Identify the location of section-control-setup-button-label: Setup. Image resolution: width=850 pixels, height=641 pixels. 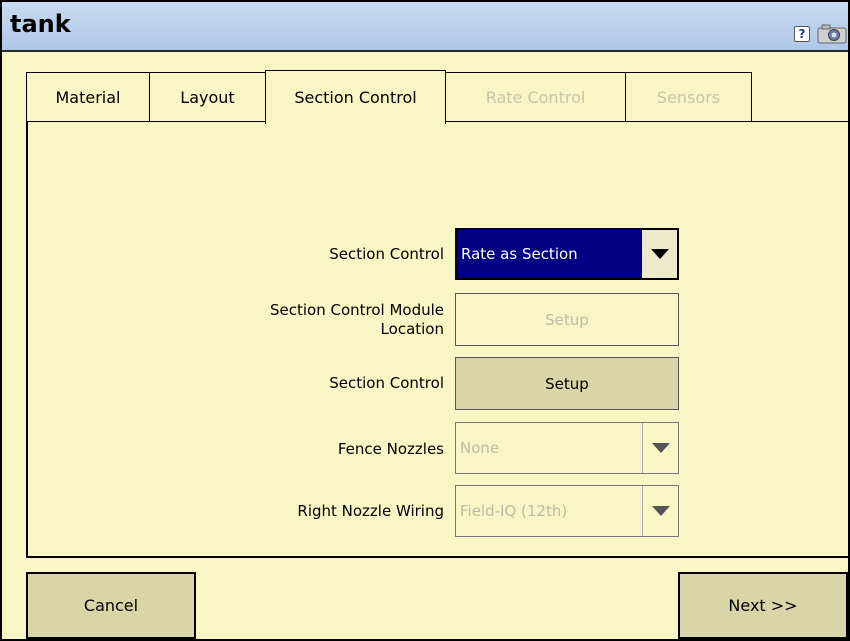
(567, 383).